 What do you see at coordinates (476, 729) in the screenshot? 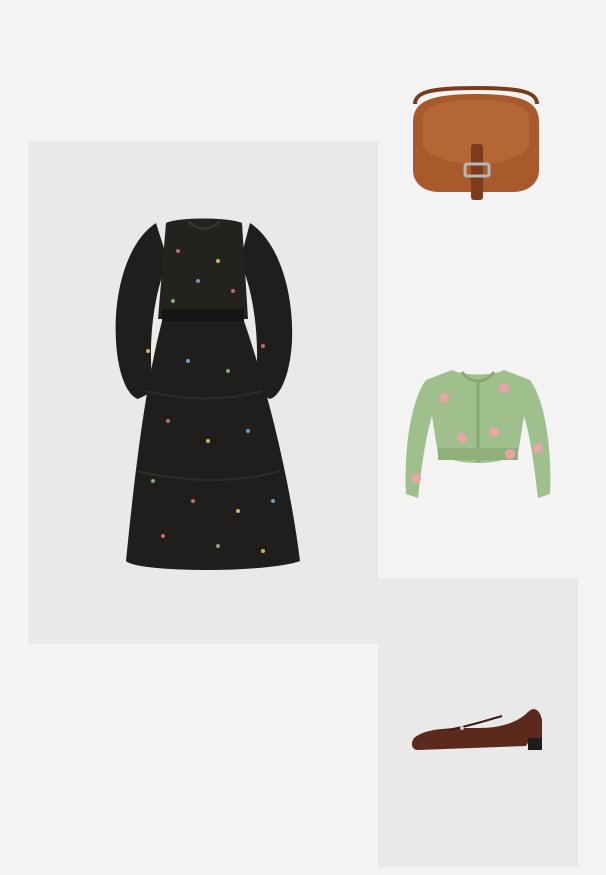
I see `shoe-image` at bounding box center [476, 729].